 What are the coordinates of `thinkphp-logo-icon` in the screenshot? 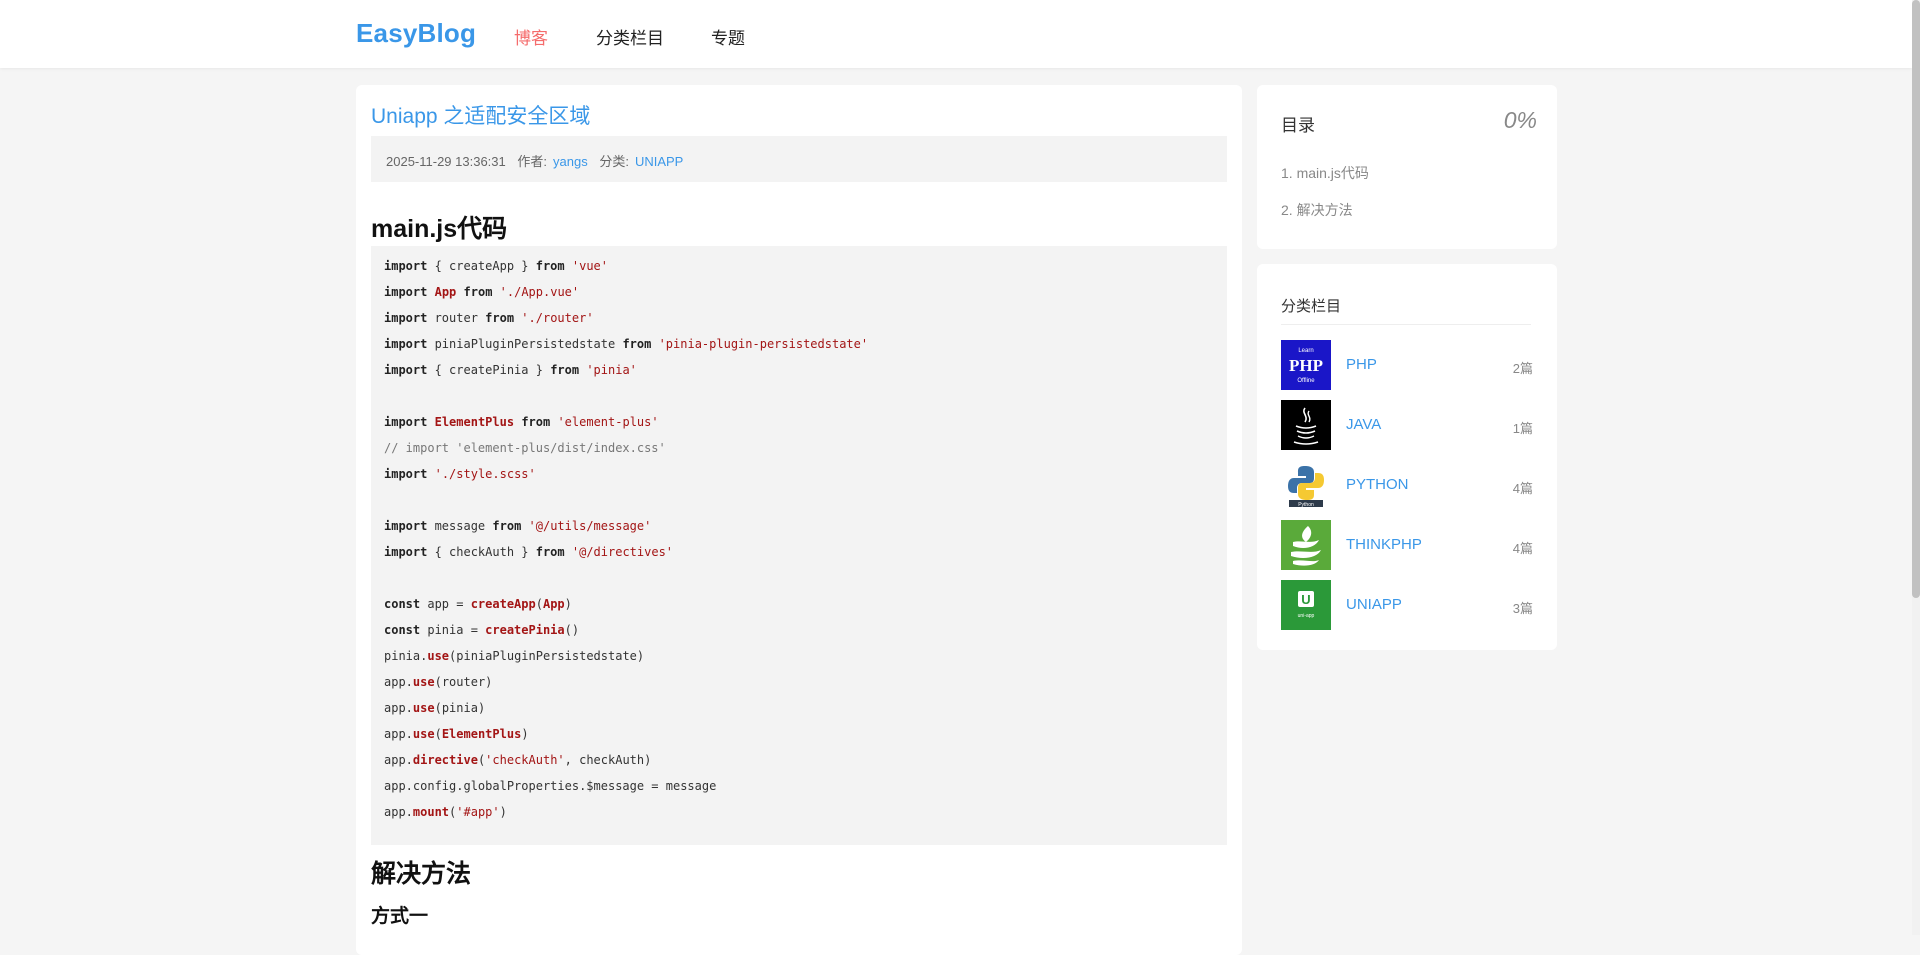 It's located at (1306, 545).